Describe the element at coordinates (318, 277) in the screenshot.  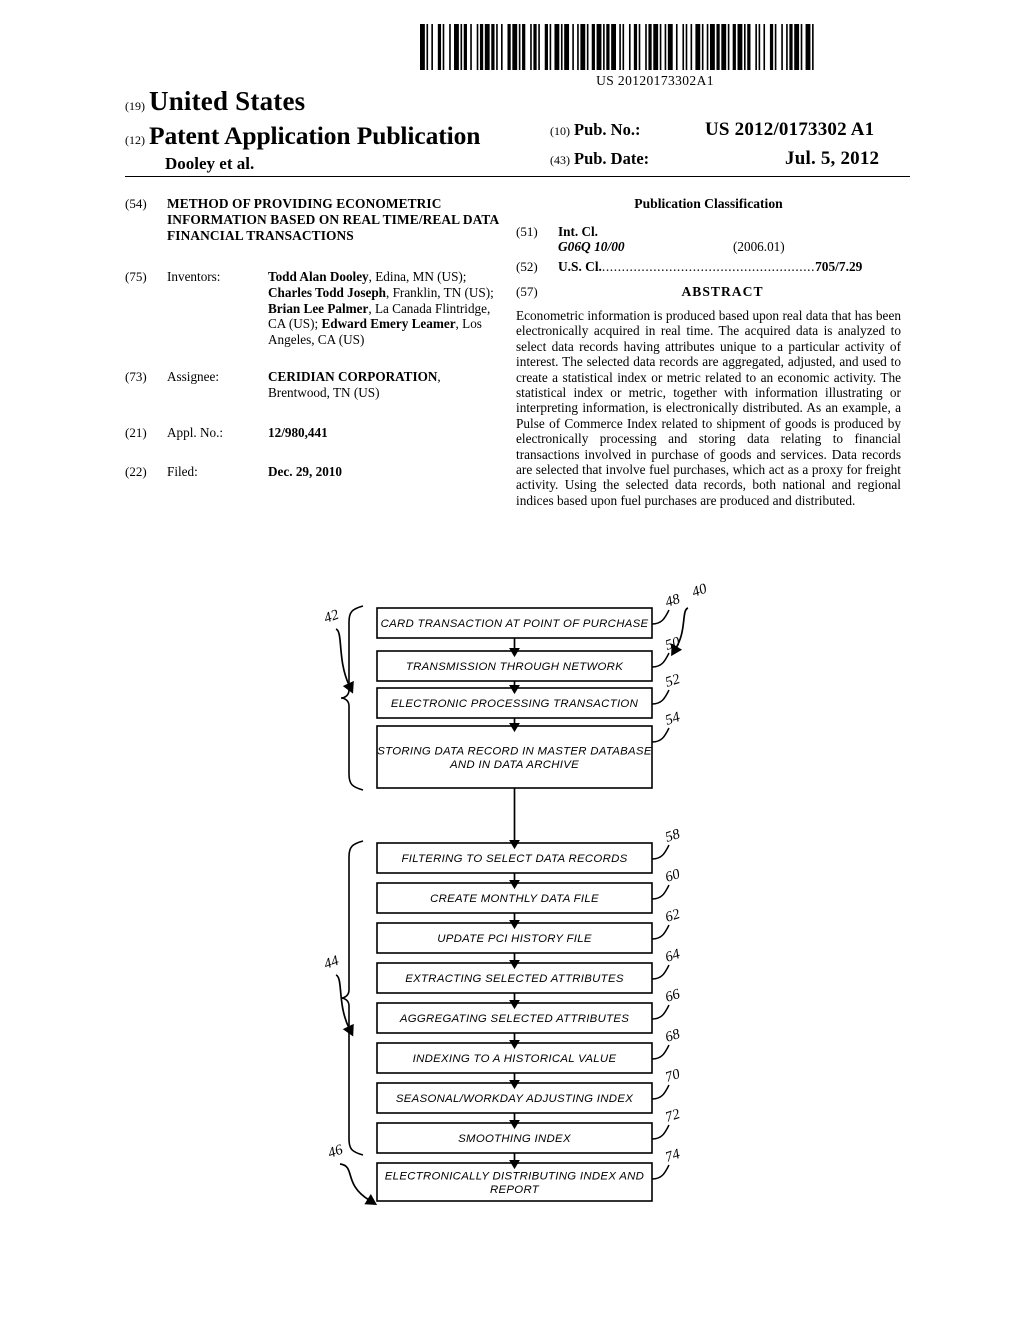
I see `inventor-name: Todd Alan Dooley` at that location.